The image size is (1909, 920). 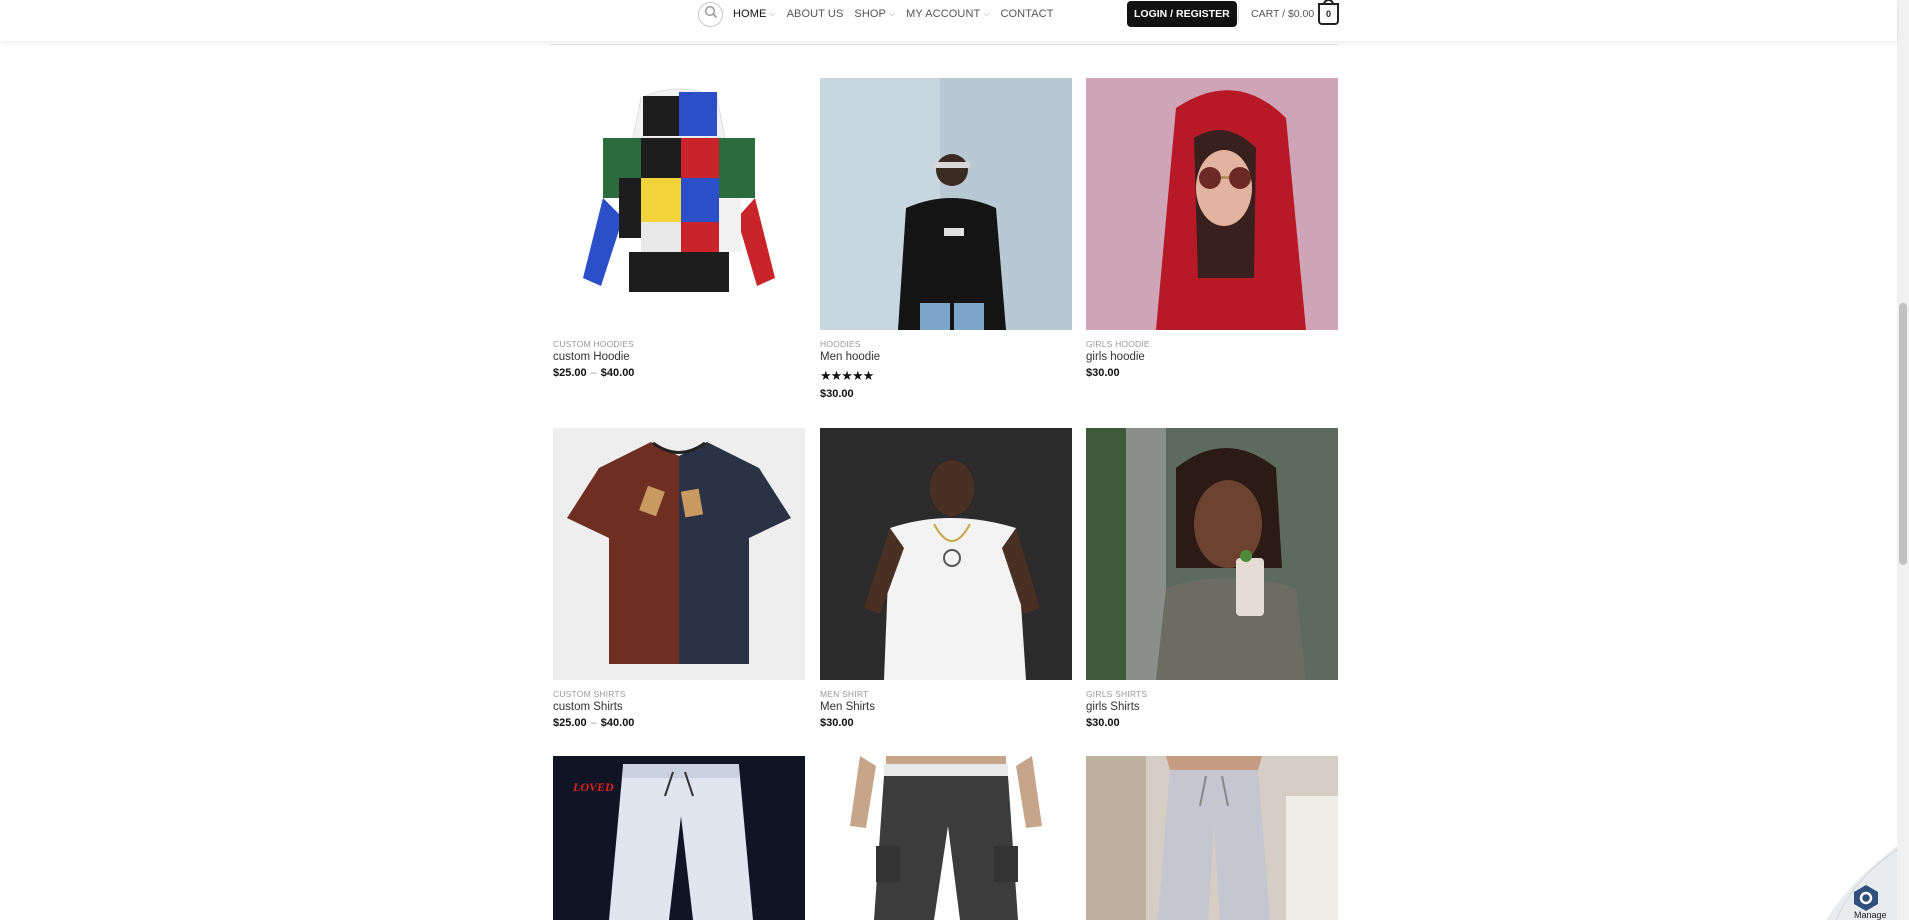 I want to click on reflective-joggers-image: LOVED, so click(x=679, y=838).